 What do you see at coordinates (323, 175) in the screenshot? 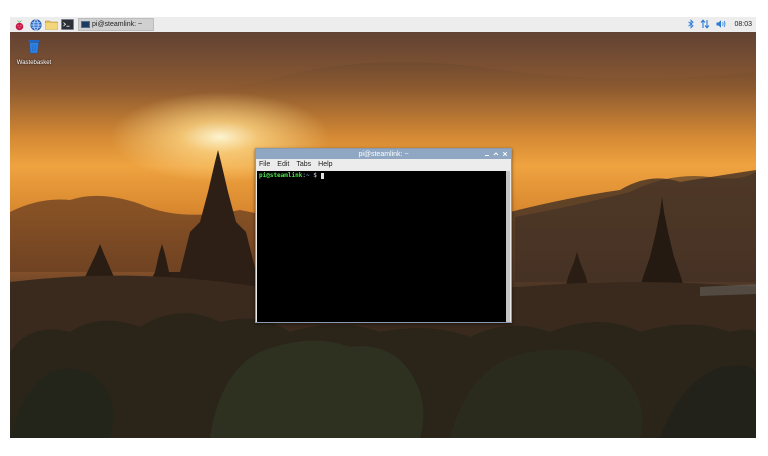
I see `text-cursor` at bounding box center [323, 175].